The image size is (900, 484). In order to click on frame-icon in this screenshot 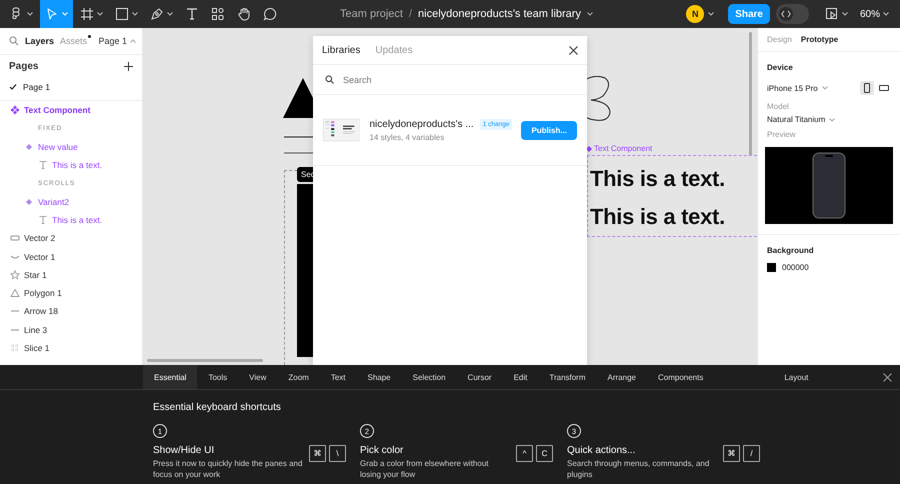, I will do `click(87, 14)`.